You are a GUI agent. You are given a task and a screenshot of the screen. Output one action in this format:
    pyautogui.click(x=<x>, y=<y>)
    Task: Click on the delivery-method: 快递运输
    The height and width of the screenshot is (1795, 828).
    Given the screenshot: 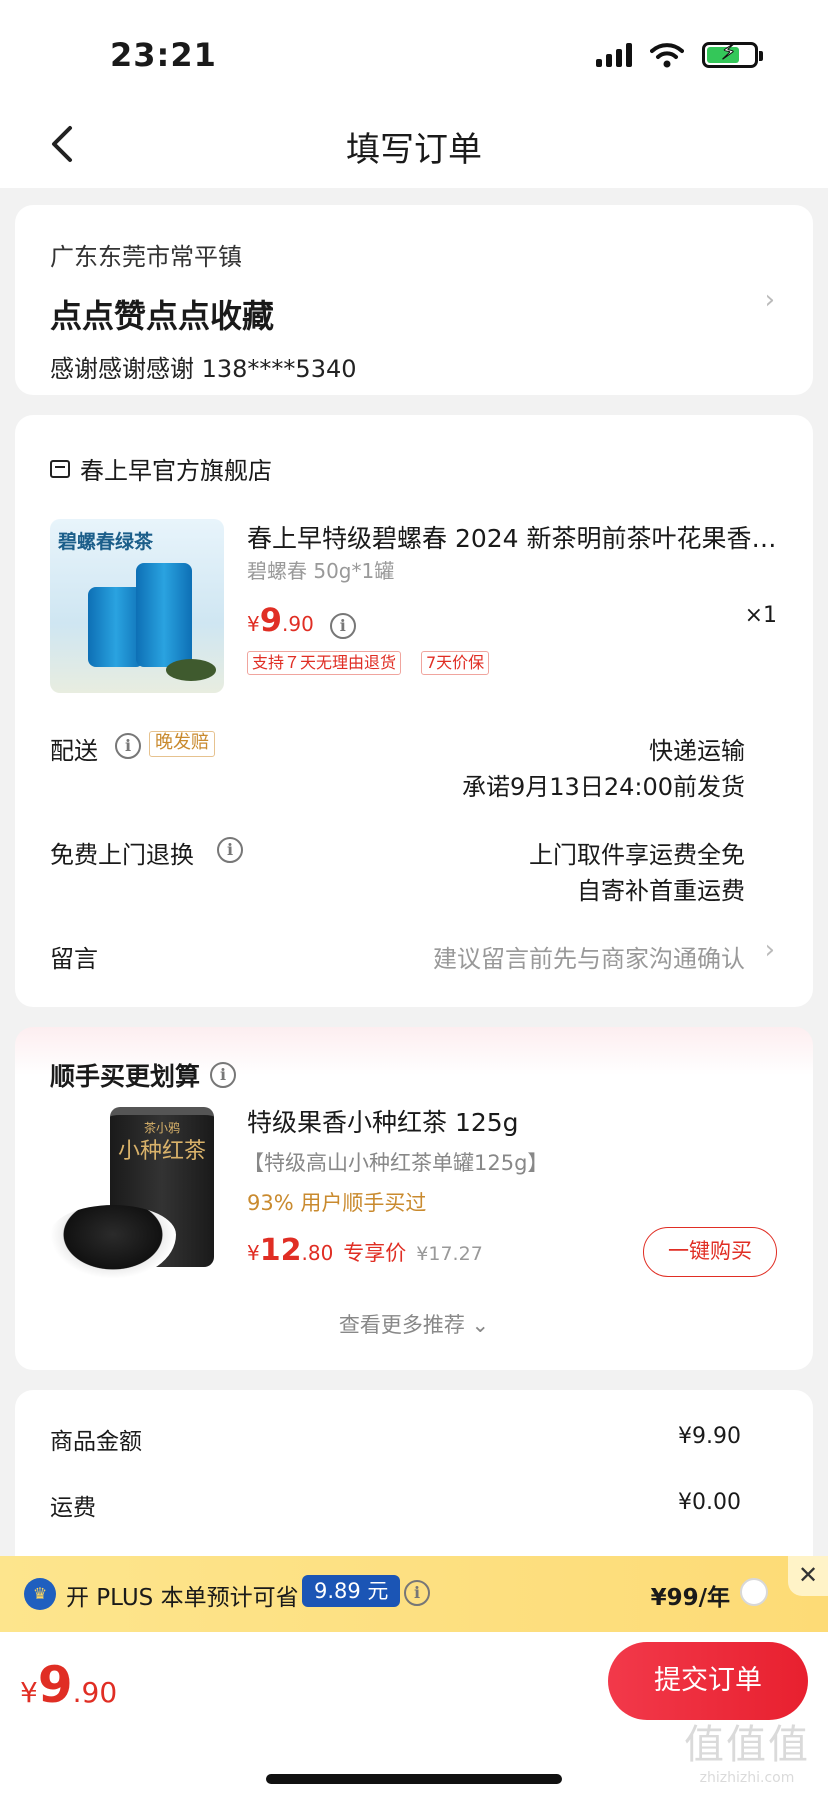 What is the action you would take?
    pyautogui.click(x=697, y=748)
    